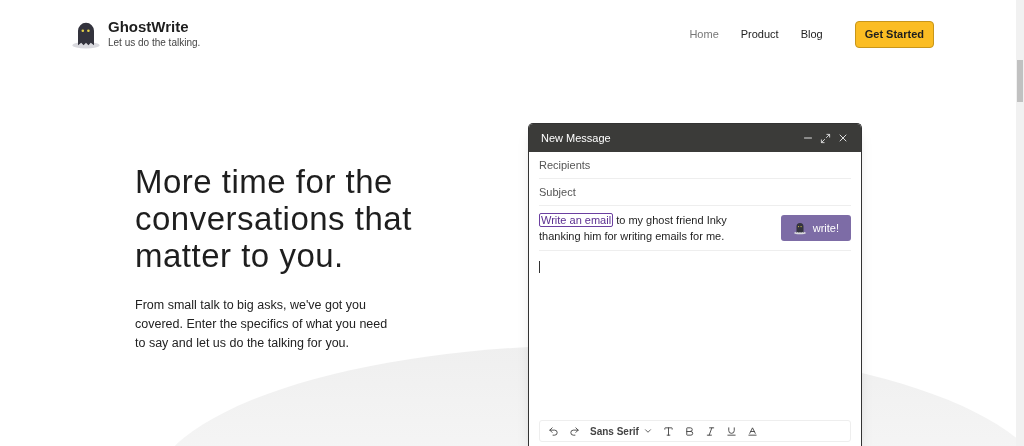 The width and height of the screenshot is (1024, 446). What do you see at coordinates (539, 267) in the screenshot?
I see `text-cursor` at bounding box center [539, 267].